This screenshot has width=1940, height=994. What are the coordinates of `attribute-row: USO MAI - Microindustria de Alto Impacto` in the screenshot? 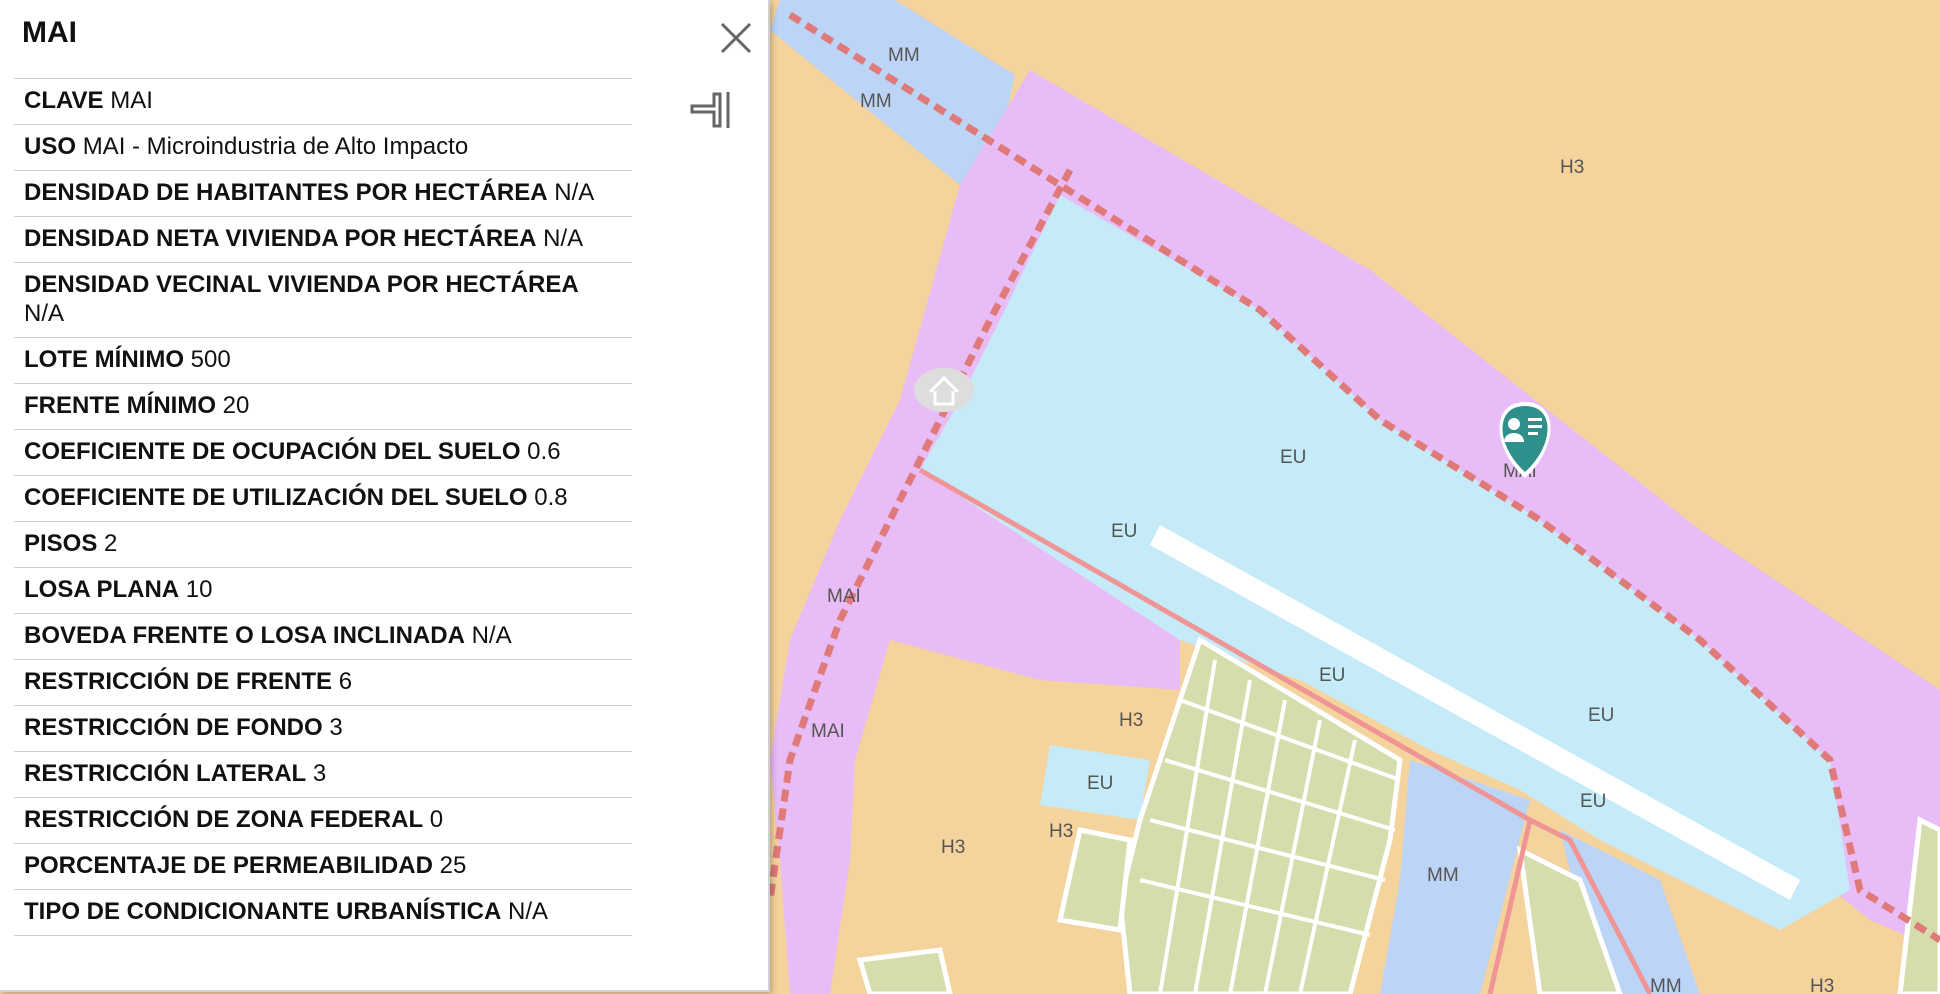 It's located at (323, 148).